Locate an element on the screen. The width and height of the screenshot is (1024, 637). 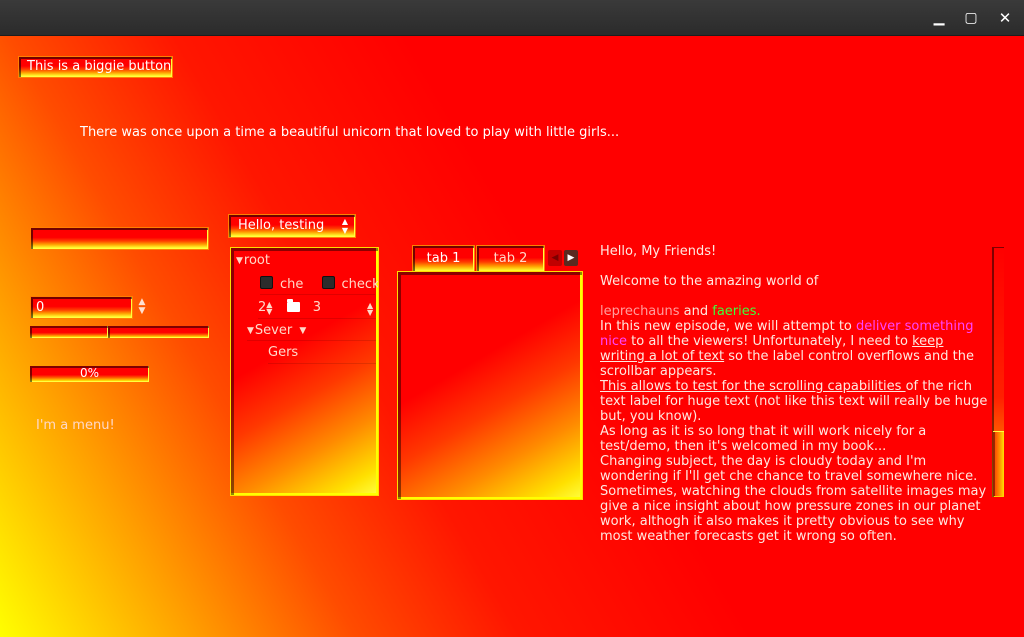
window-titlebar: ▁ ▢ ✕ is located at coordinates (512, 18).